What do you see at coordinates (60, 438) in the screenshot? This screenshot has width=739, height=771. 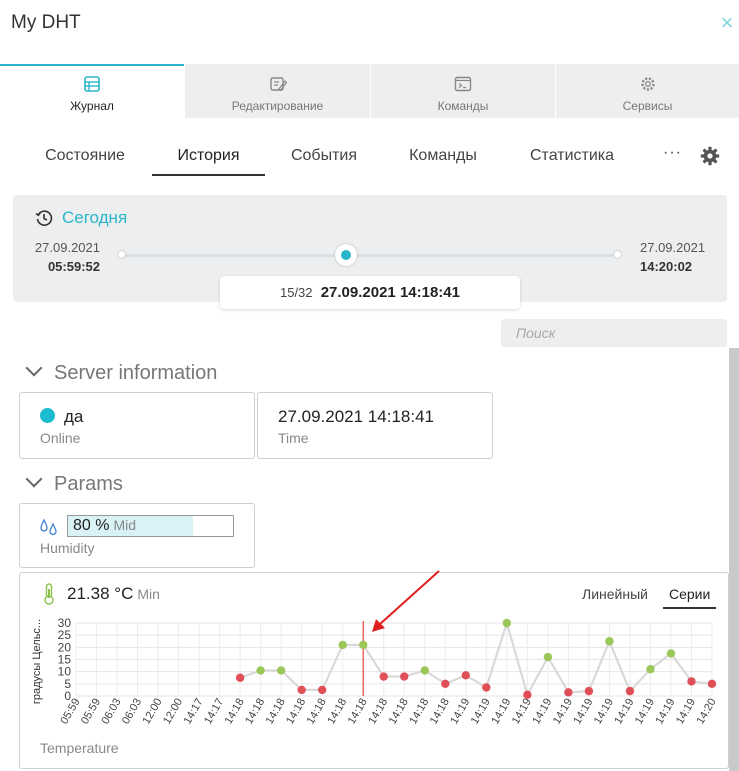 I see `online-caption: Online` at bounding box center [60, 438].